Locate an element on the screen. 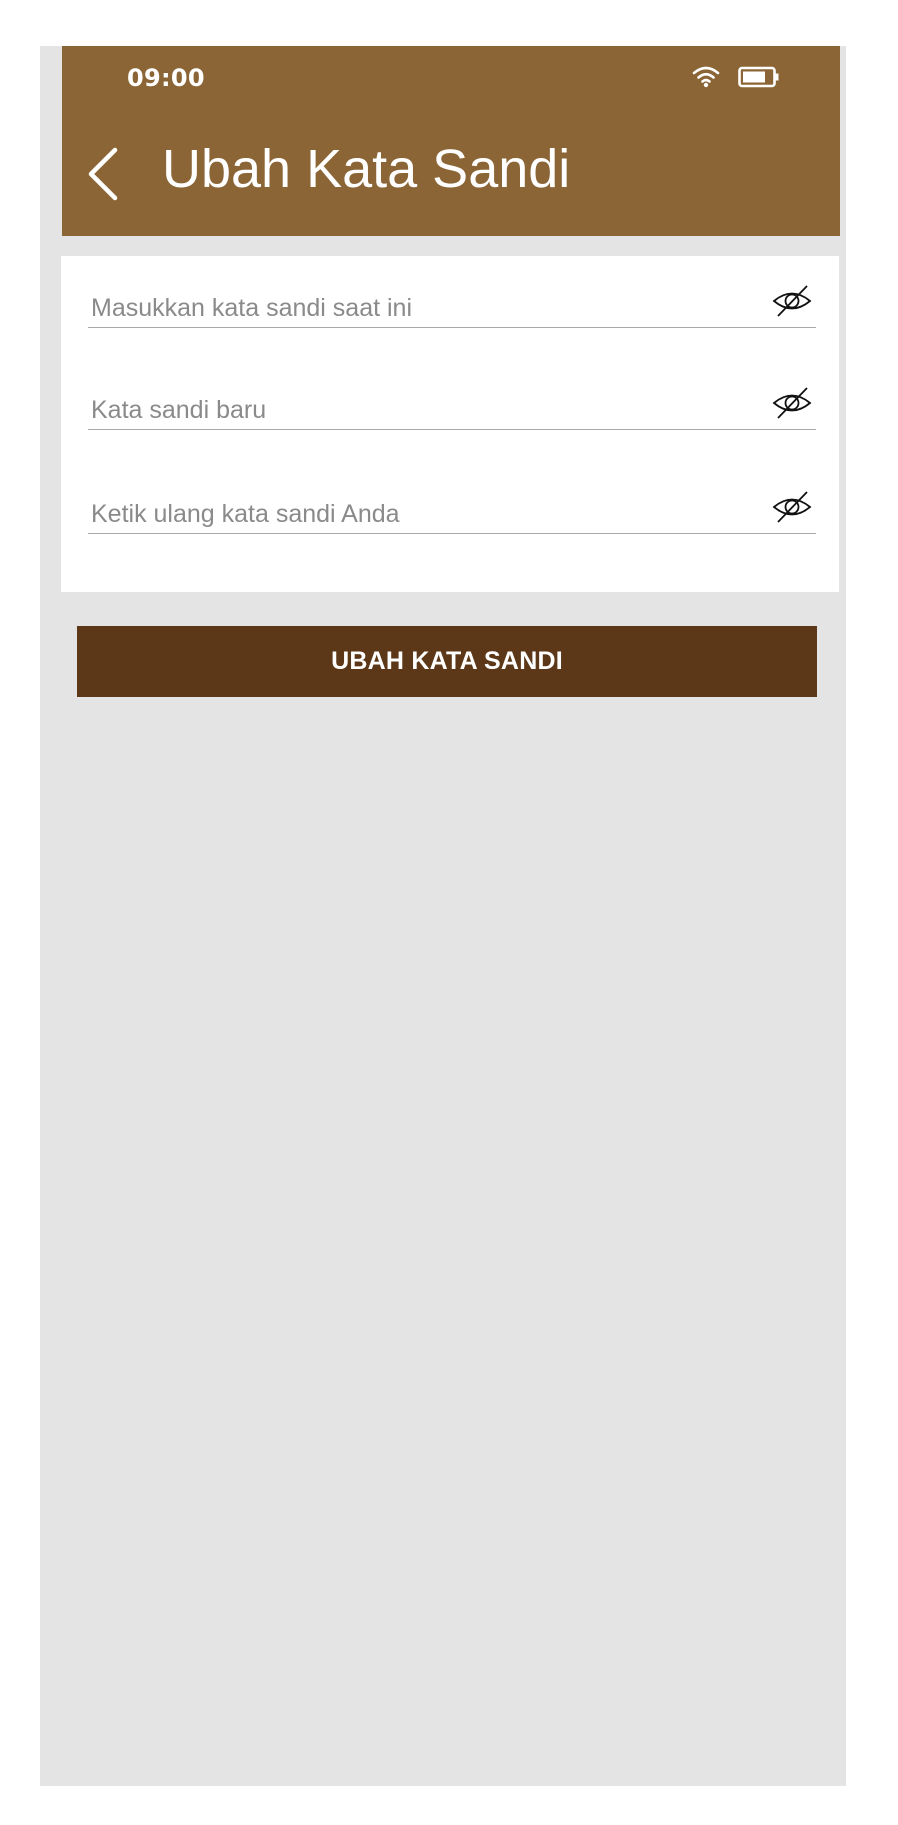  new-password-field is located at coordinates (452, 406).